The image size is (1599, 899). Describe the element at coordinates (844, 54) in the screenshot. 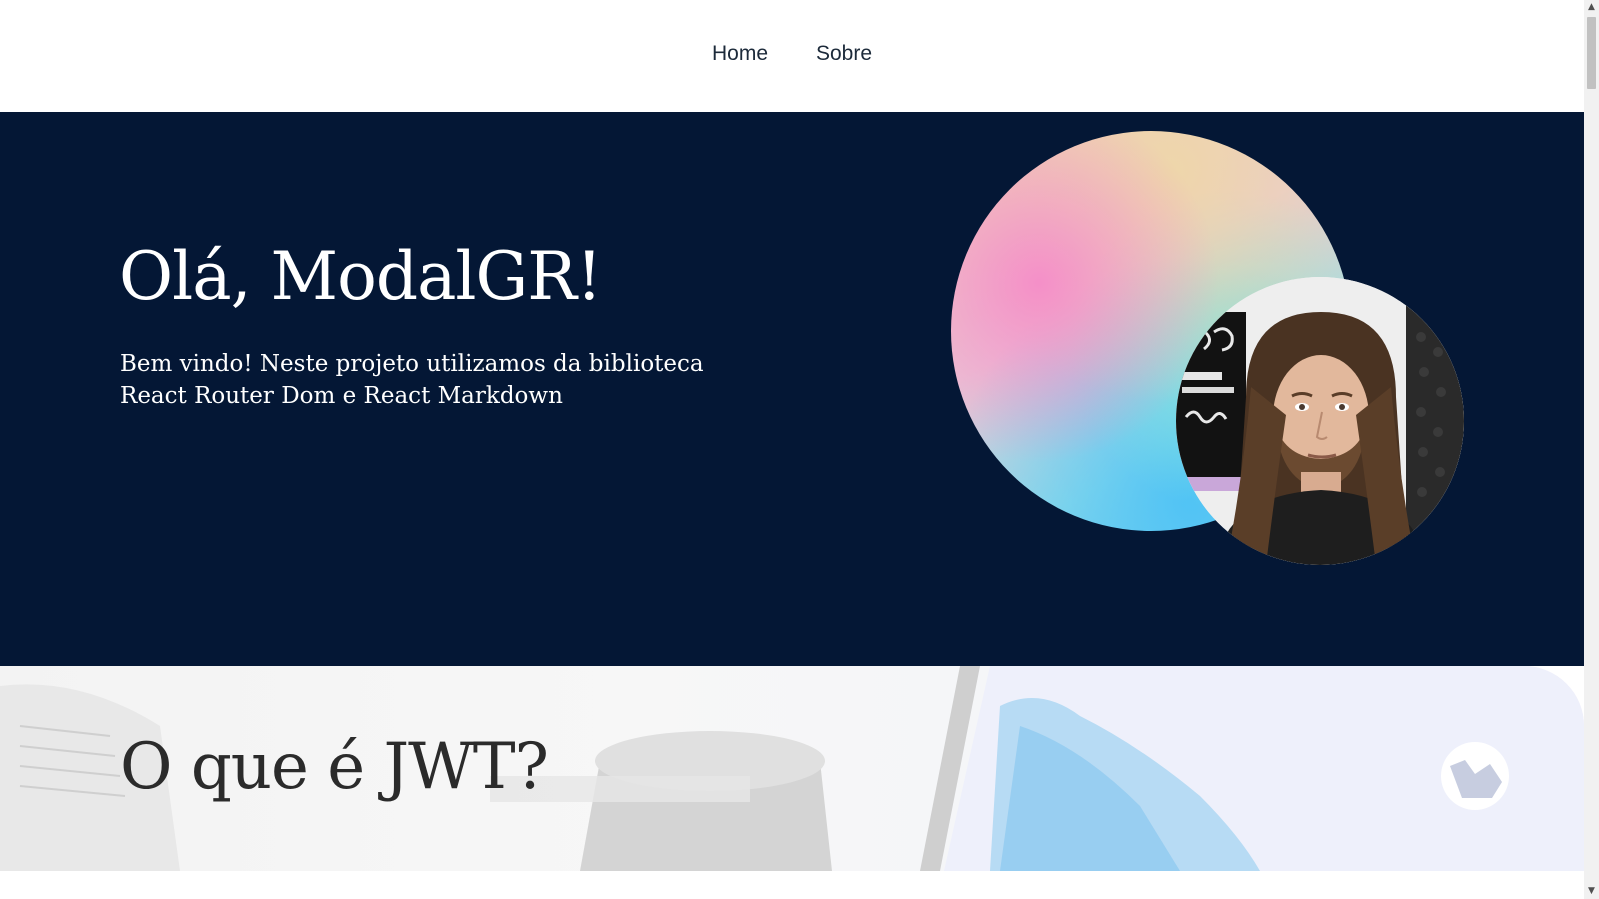

I see `nav-link-sobre: Sobre` at that location.